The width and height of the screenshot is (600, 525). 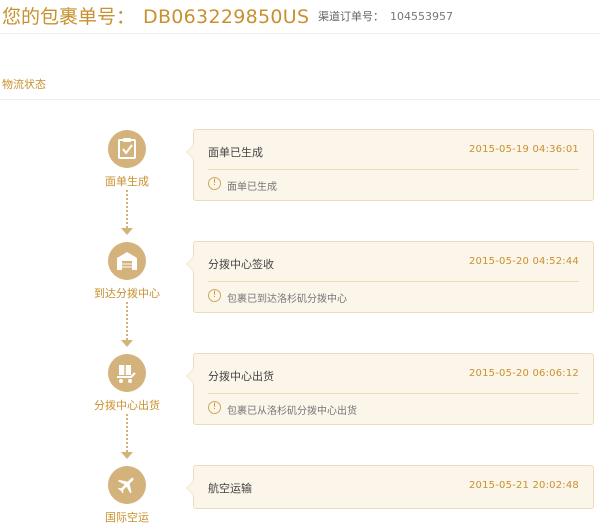 What do you see at coordinates (523, 261) in the screenshot?
I see `event-time: 2015-05-20 04:52:44` at bounding box center [523, 261].